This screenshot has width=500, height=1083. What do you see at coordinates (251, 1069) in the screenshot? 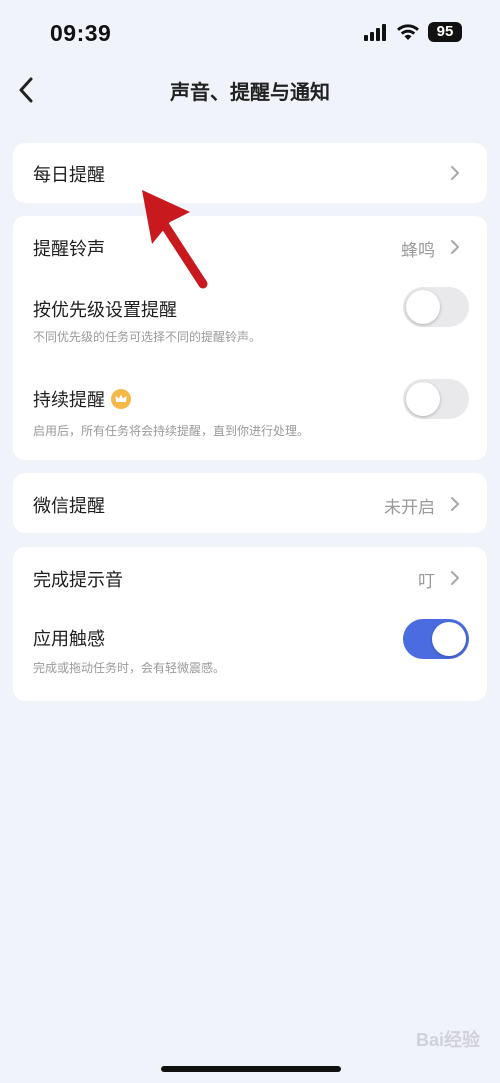
I see `home-indicator` at bounding box center [251, 1069].